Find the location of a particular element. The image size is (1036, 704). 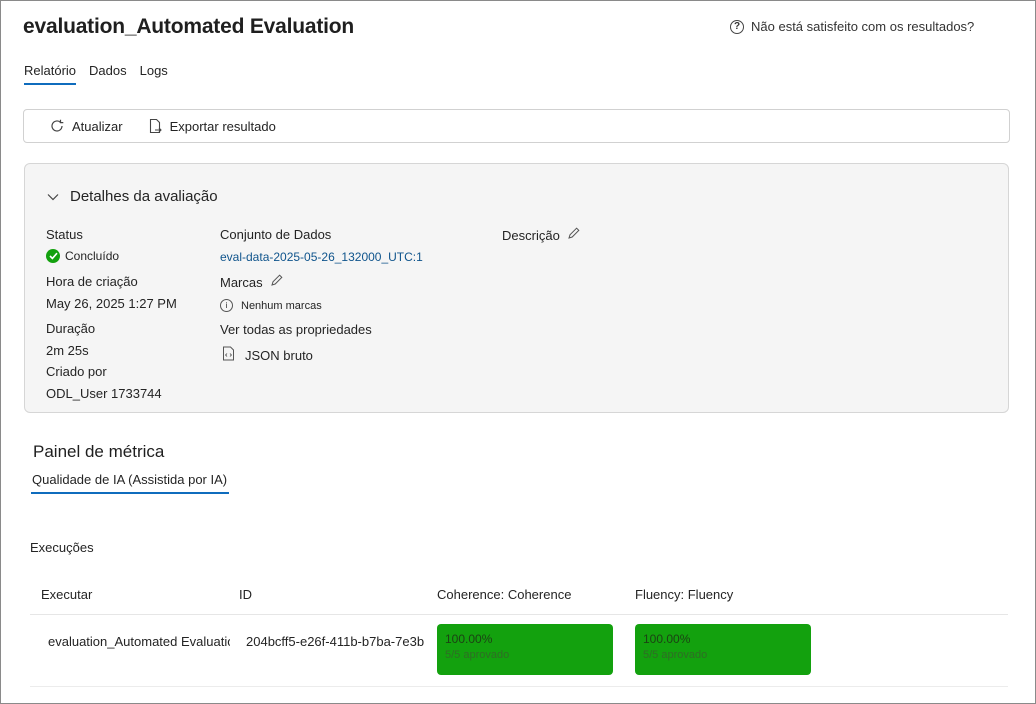

refresh-label: Atualizar is located at coordinates (97, 126).